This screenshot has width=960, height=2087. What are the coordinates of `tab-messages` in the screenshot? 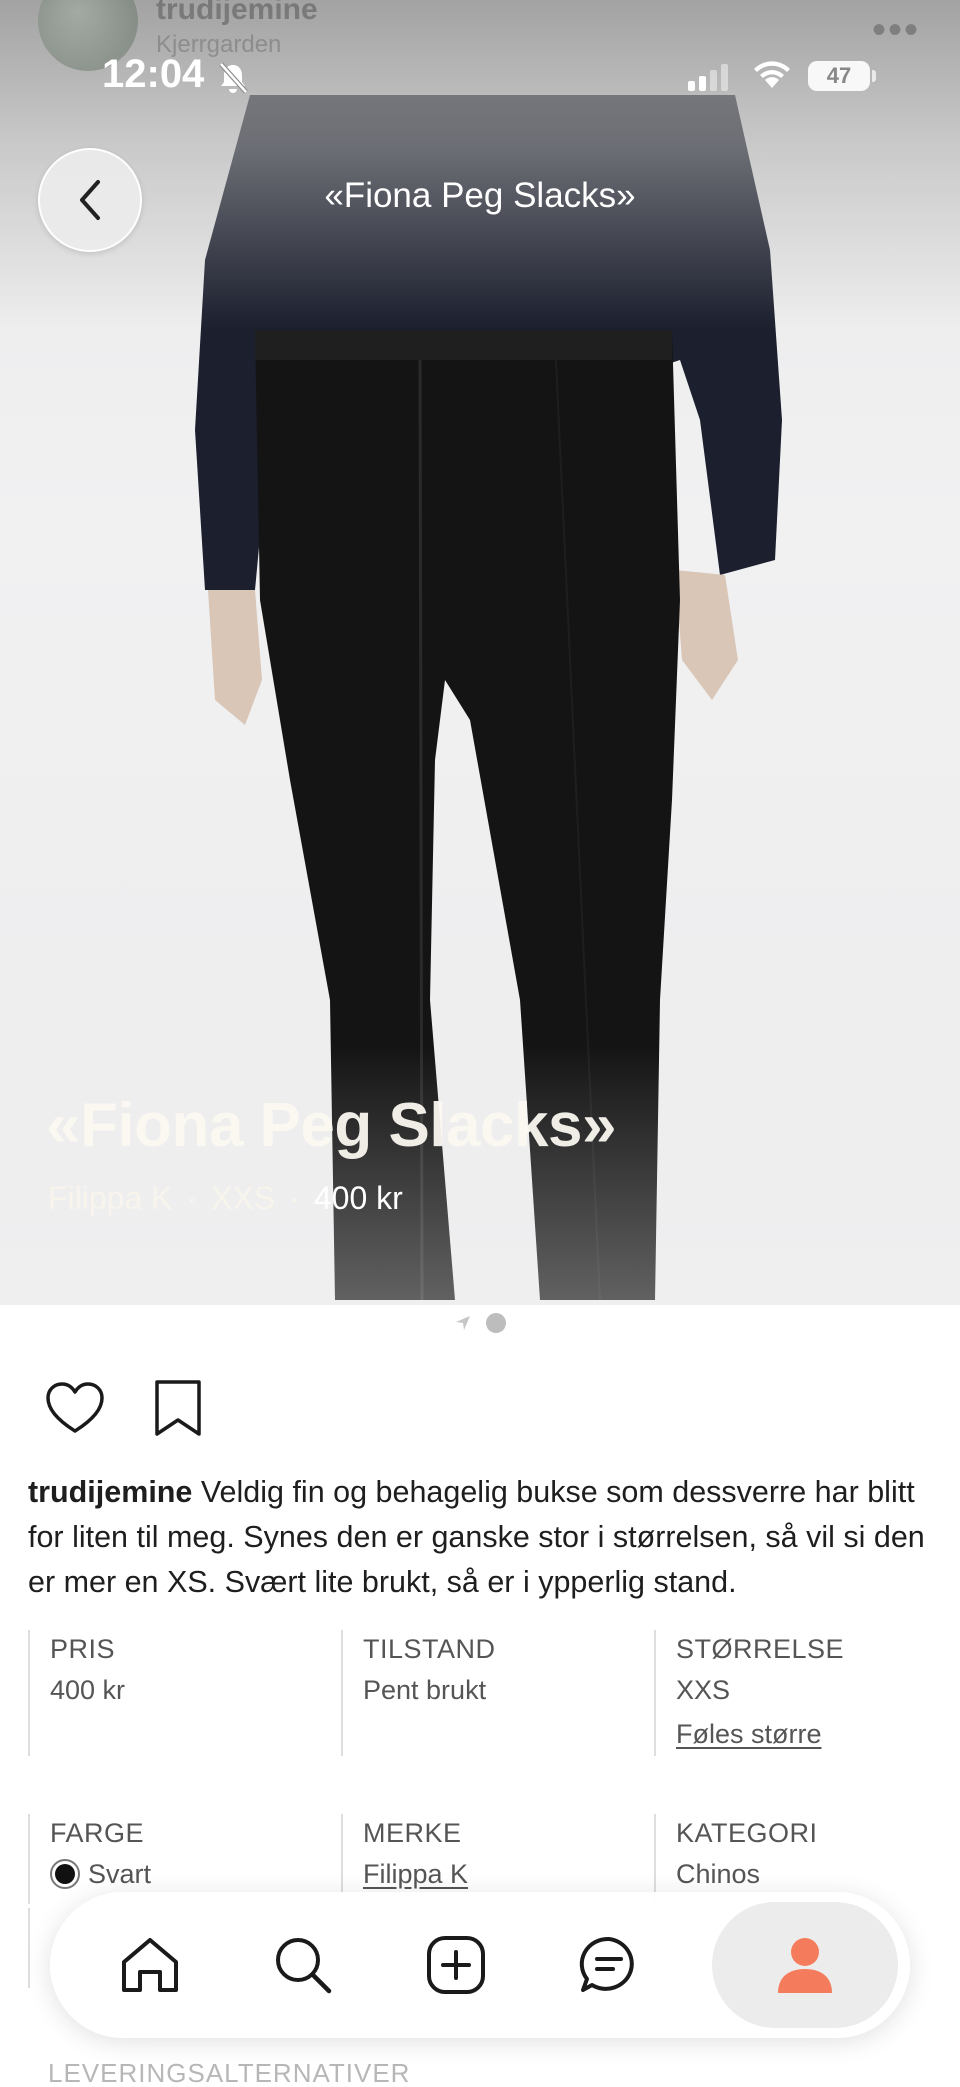 It's located at (609, 1965).